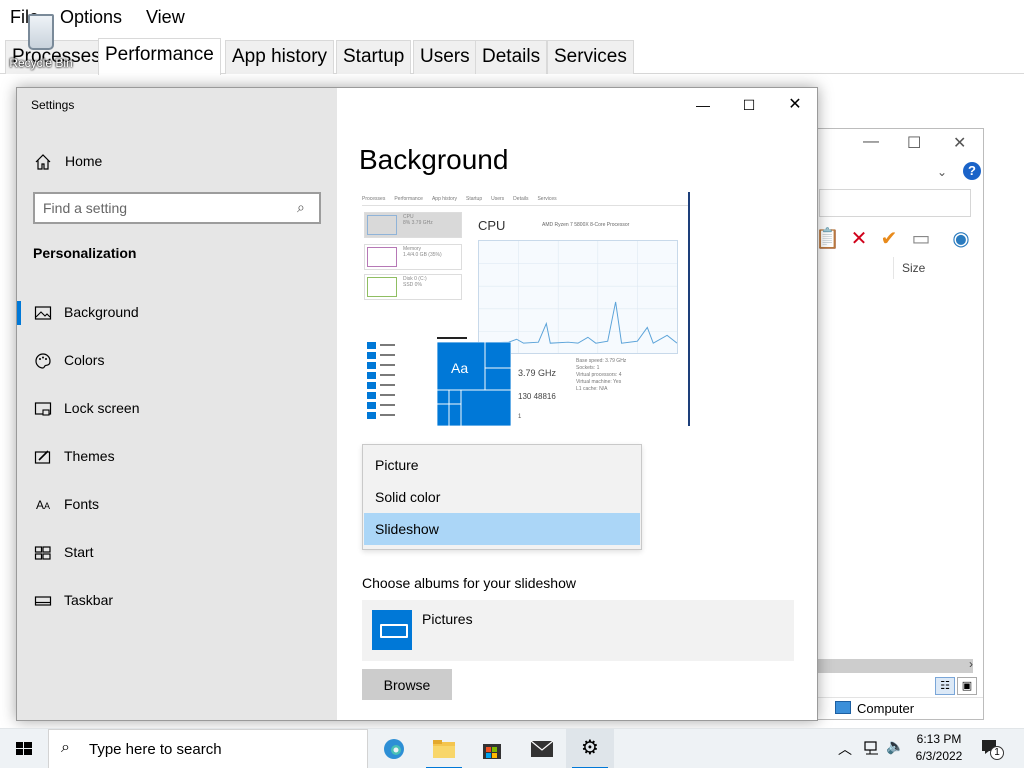 The image size is (1024, 768). What do you see at coordinates (177, 409) in the screenshot?
I see `nav-item-lock-screen: Lock screen` at bounding box center [177, 409].